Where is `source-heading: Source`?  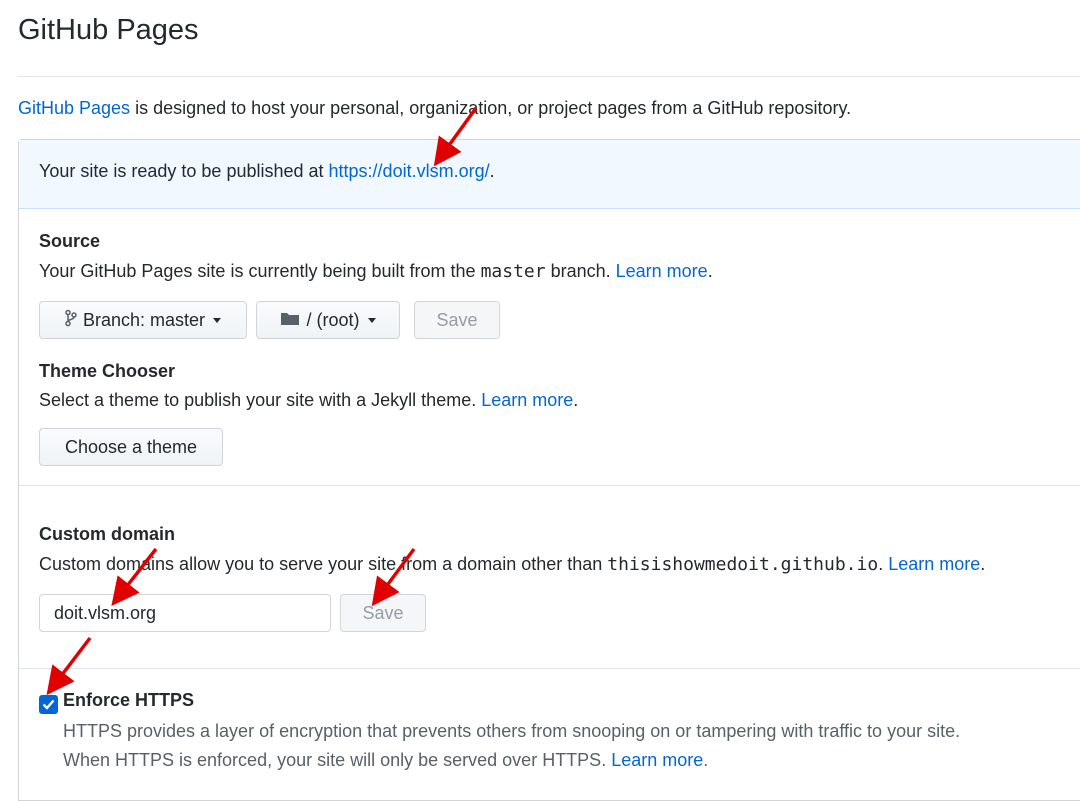
source-heading: Source is located at coordinates (70, 241).